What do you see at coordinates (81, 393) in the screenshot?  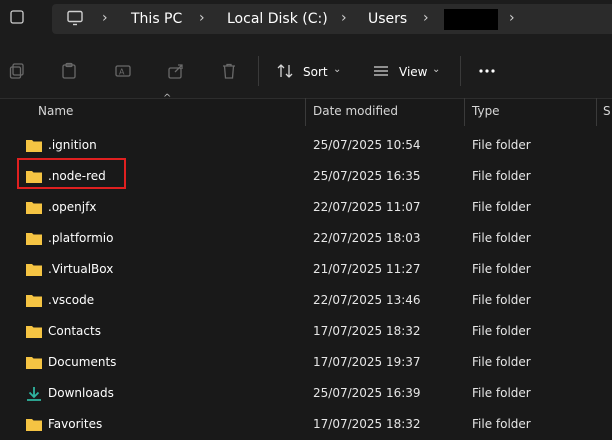 I see `file-name: Downloads` at bounding box center [81, 393].